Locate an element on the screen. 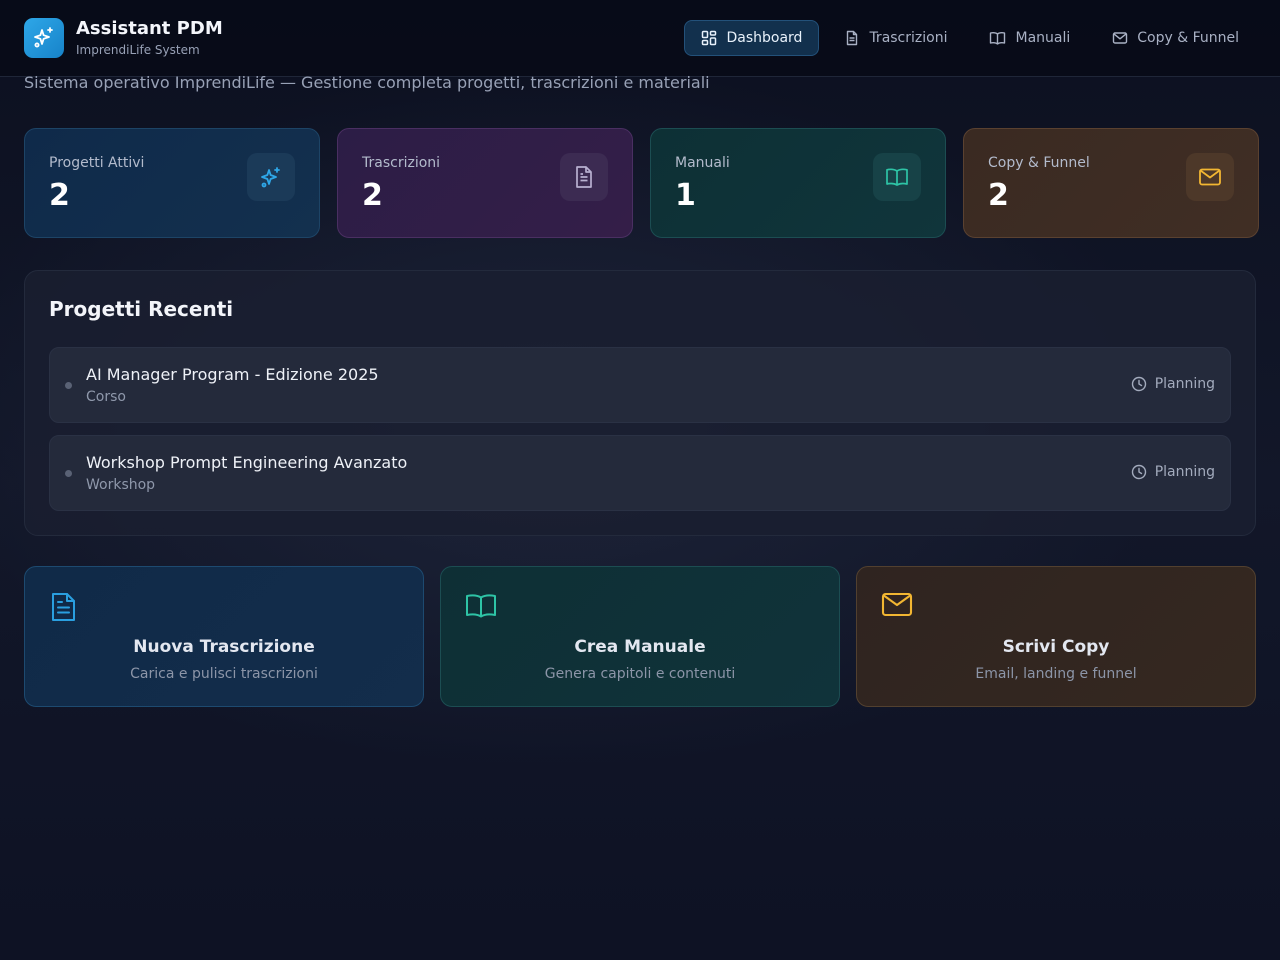  project-name: Workshop Prompt Engineering Avanzato is located at coordinates (247, 462).